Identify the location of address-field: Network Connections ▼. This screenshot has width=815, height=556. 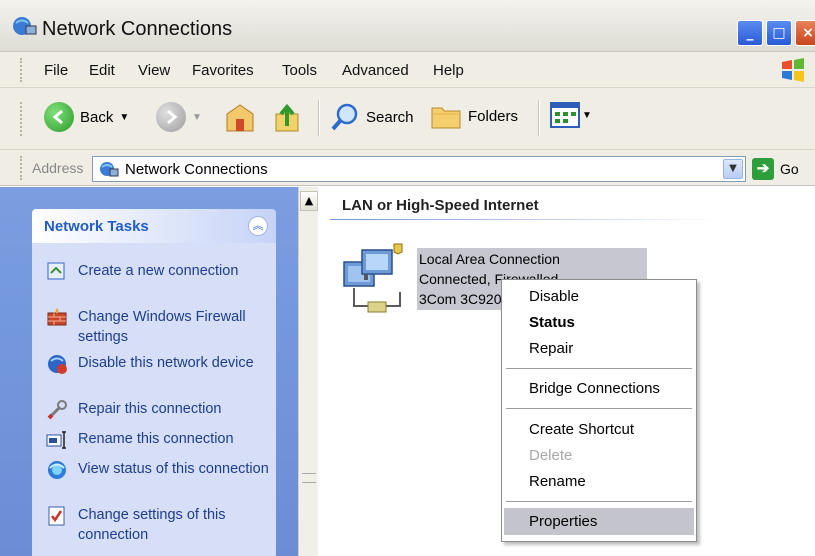
(419, 169).